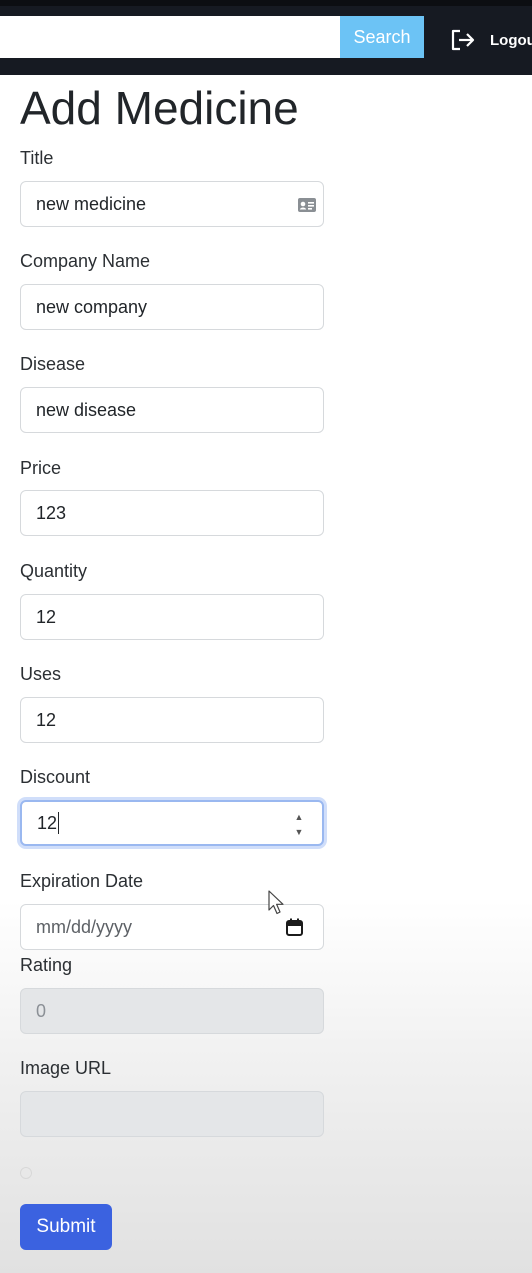  What do you see at coordinates (159, 108) in the screenshot?
I see `page-title: Add Medicine` at bounding box center [159, 108].